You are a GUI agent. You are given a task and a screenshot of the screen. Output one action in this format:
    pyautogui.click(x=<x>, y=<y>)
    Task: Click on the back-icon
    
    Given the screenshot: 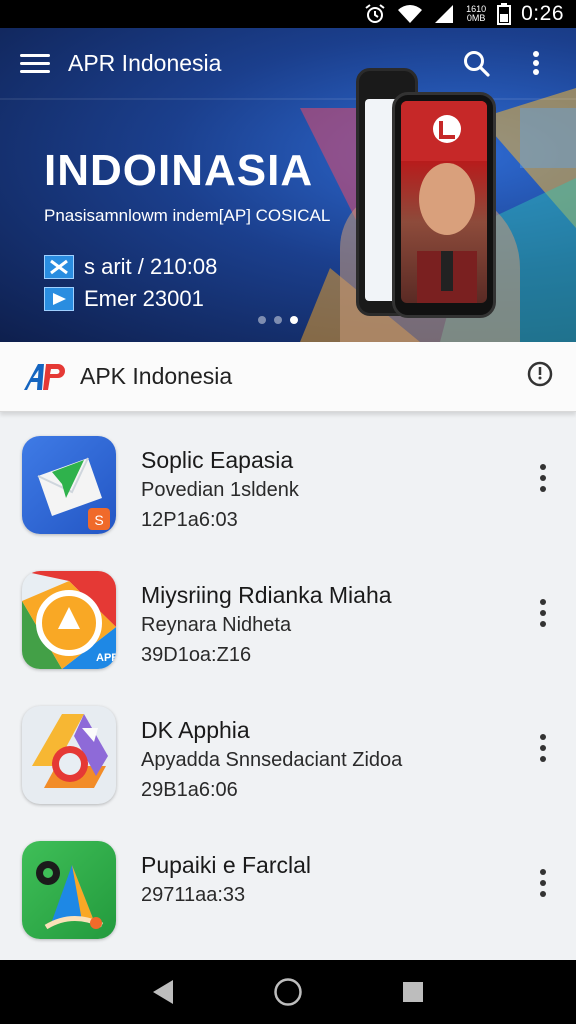 What is the action you would take?
    pyautogui.click(x=163, y=992)
    